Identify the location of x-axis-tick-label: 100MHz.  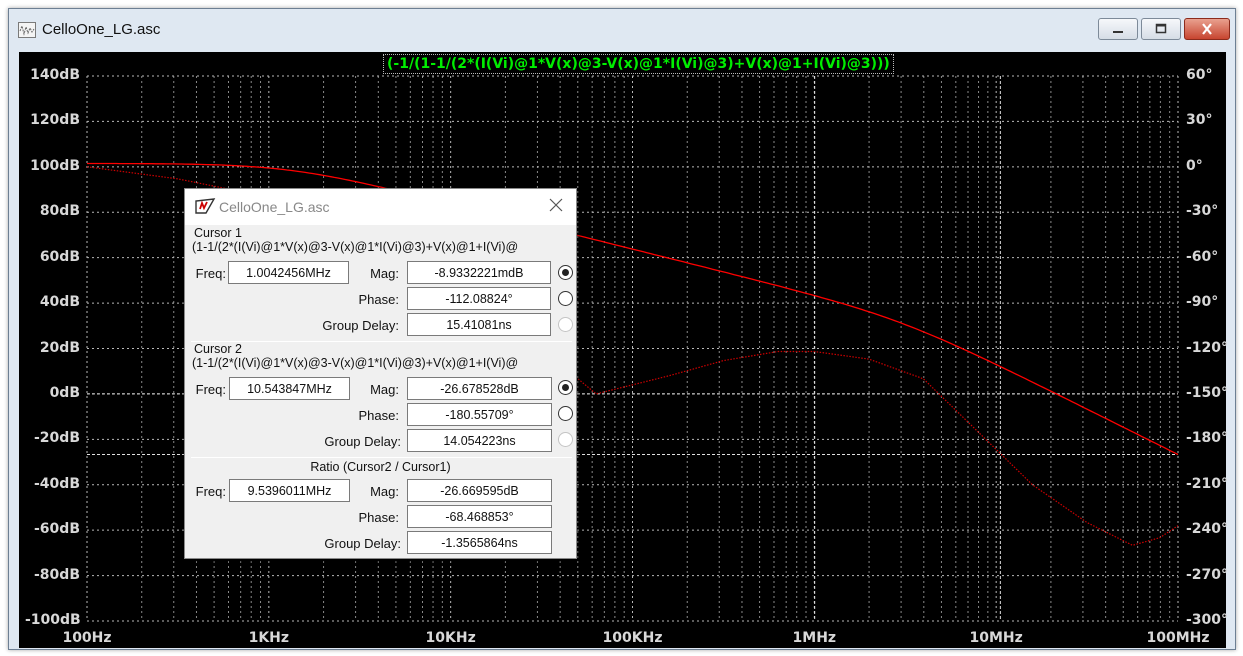
(1178, 638).